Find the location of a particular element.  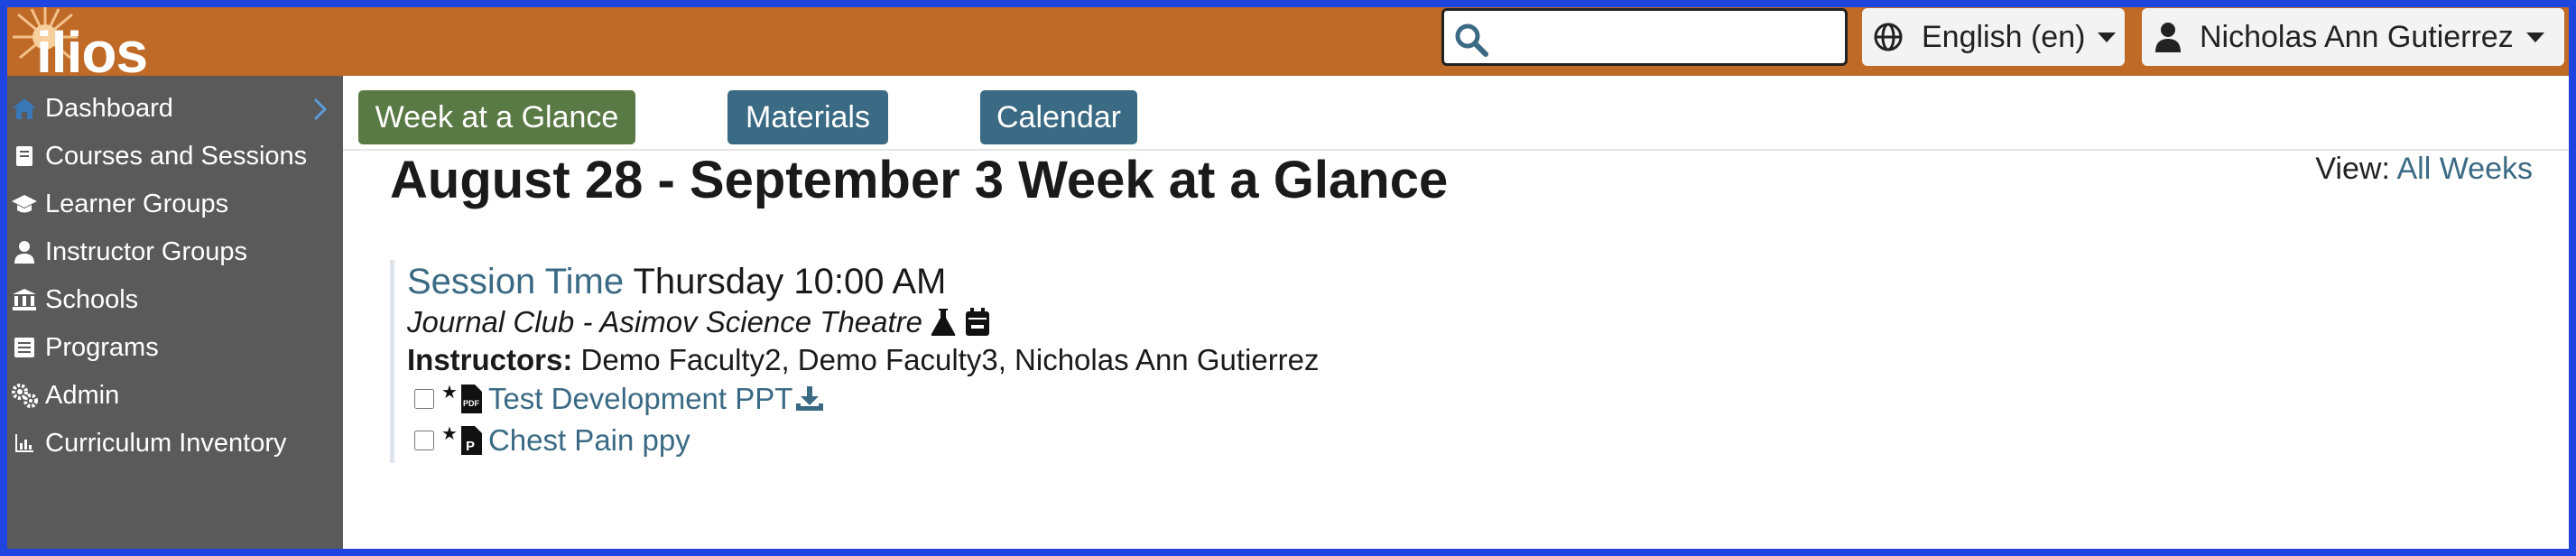

learning-material-item: ★ PDF Test Development PPT is located at coordinates (619, 399).